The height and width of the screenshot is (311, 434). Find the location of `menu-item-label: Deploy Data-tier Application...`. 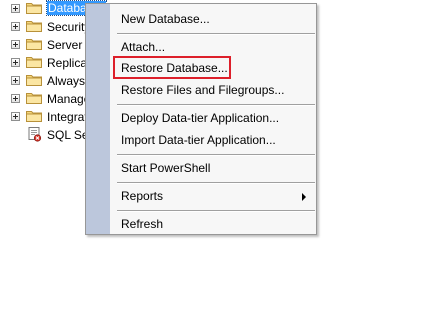

menu-item-label: Deploy Data-tier Application... is located at coordinates (200, 118).